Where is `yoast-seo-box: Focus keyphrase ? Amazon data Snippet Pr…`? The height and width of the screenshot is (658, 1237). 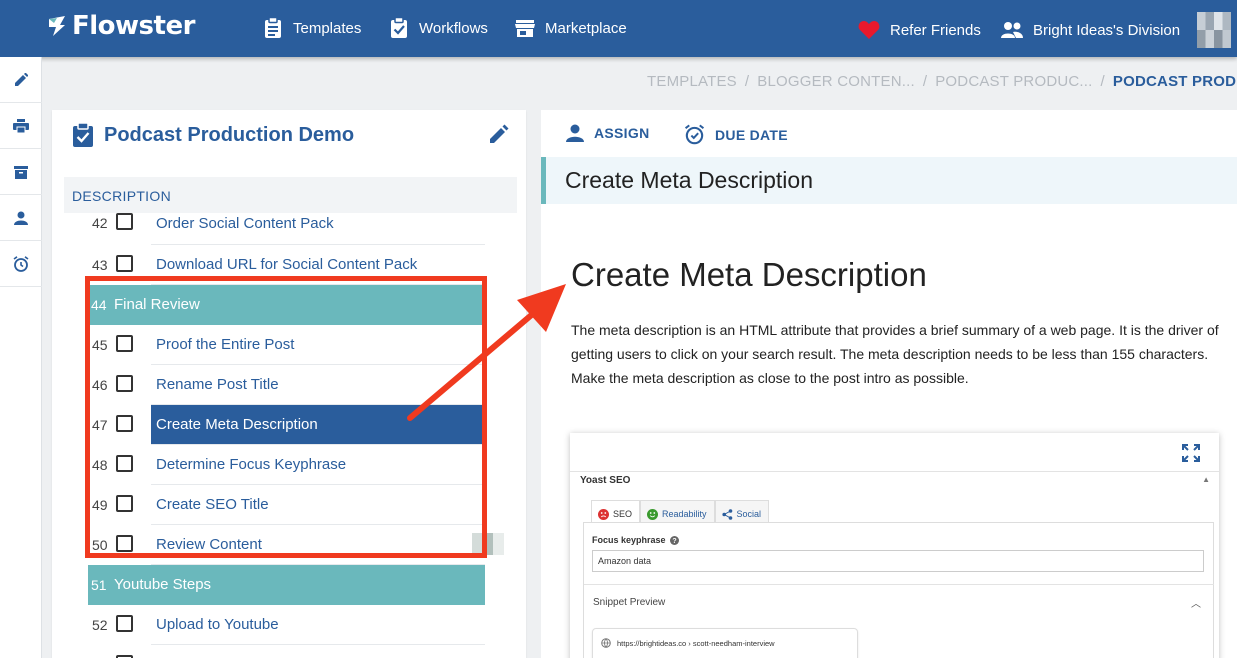 yoast-seo-box: Focus keyphrase ? Amazon data Snippet Pr… is located at coordinates (898, 590).